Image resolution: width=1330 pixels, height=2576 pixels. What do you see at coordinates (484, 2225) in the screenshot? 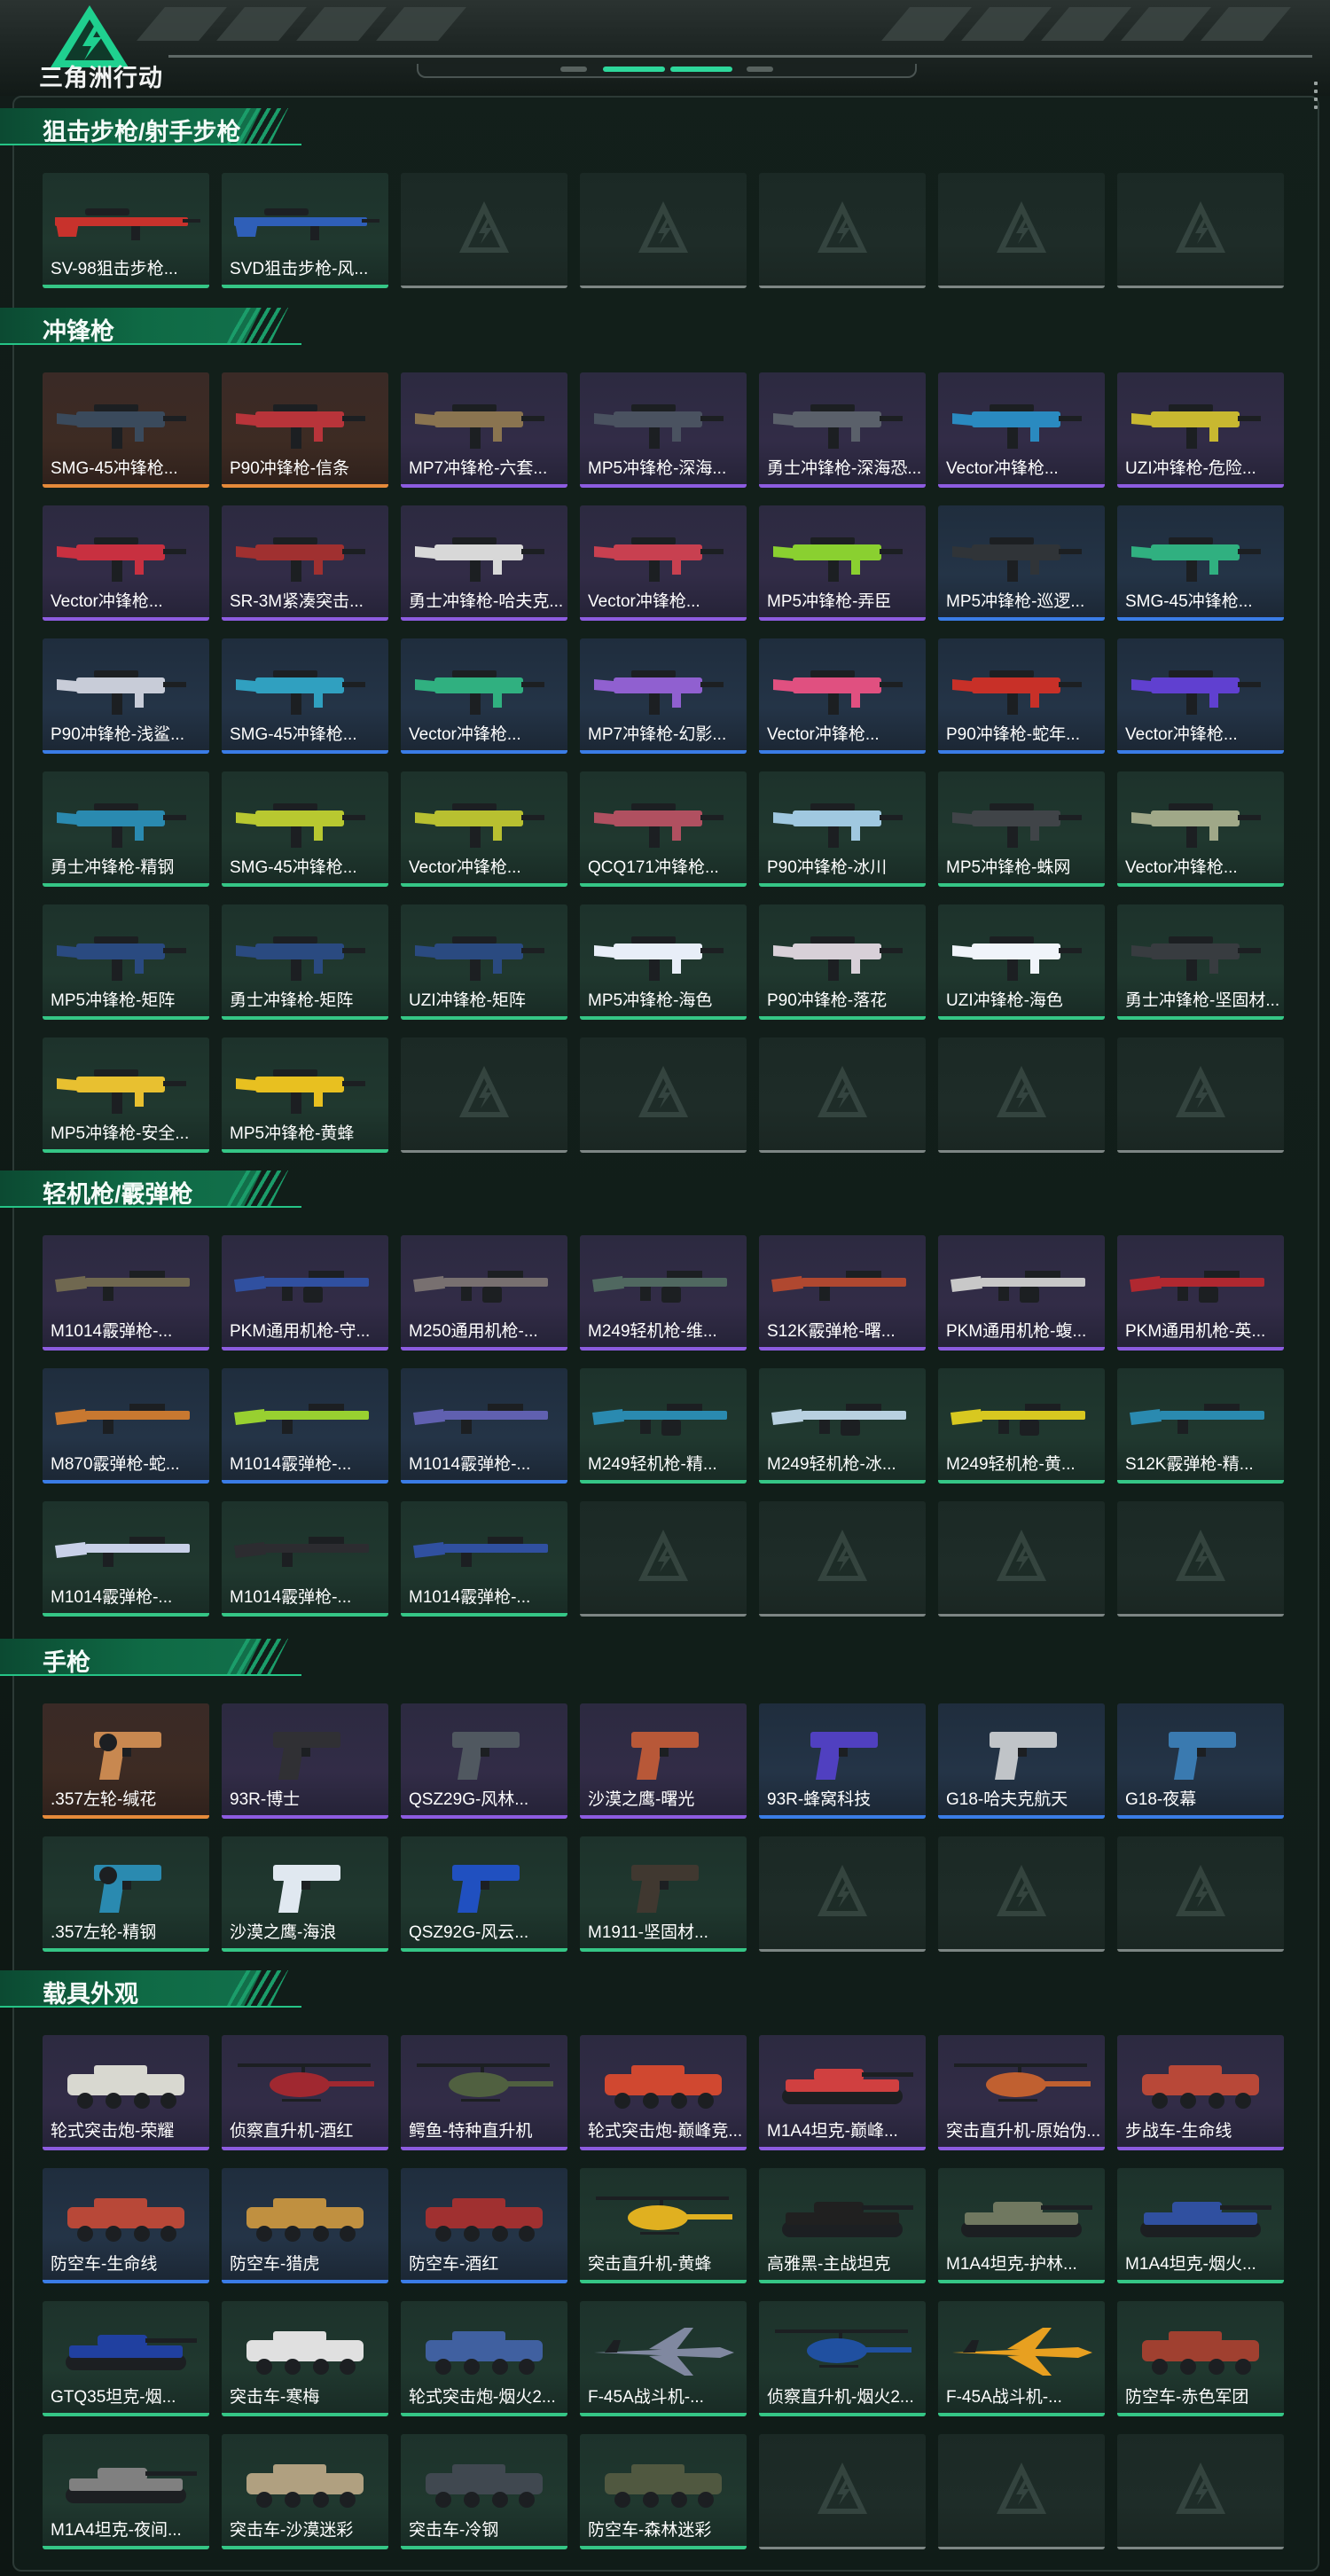
I see `skin-card: 防空车-酒红` at bounding box center [484, 2225].